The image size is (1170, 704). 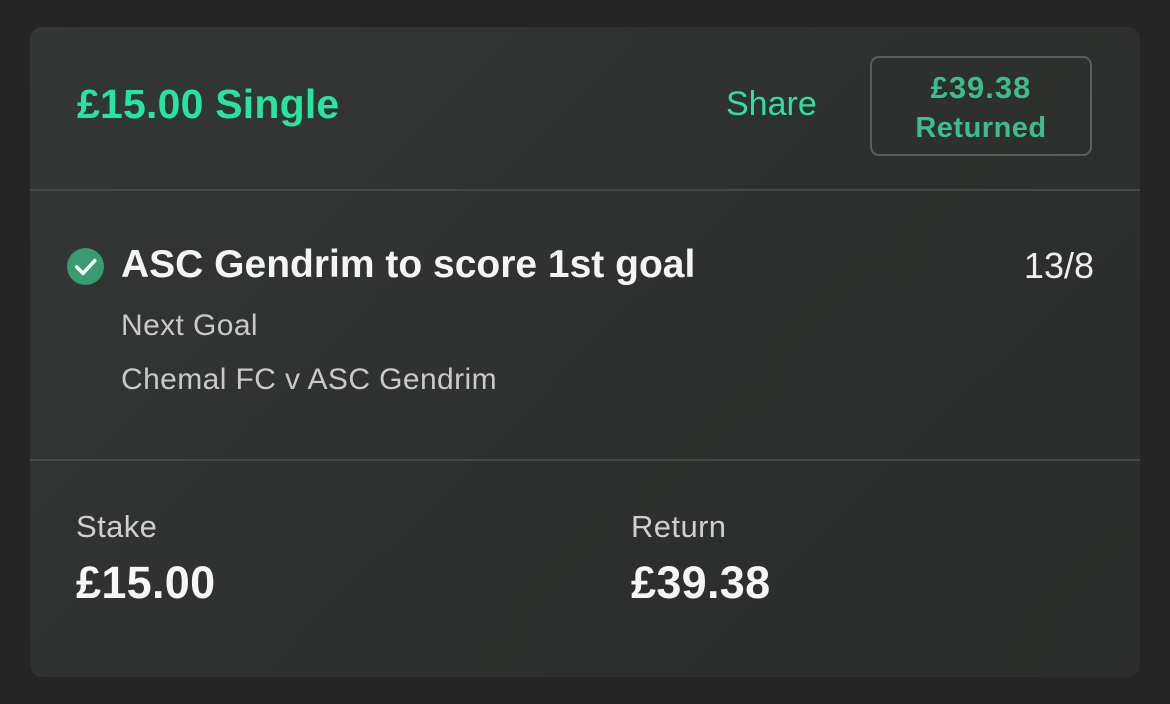 What do you see at coordinates (679, 526) in the screenshot?
I see `return-label: Return` at bounding box center [679, 526].